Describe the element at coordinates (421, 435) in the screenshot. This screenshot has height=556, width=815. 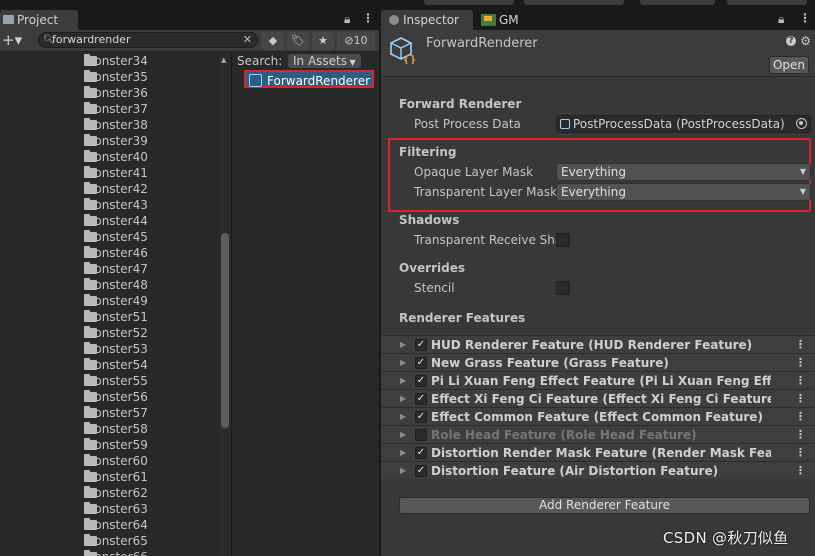
I see `feature-enabled-checkbox` at that location.